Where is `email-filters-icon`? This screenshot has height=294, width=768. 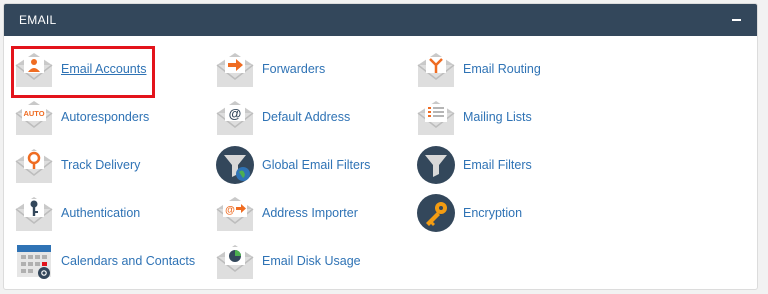
email-filters-icon is located at coordinates (436, 165).